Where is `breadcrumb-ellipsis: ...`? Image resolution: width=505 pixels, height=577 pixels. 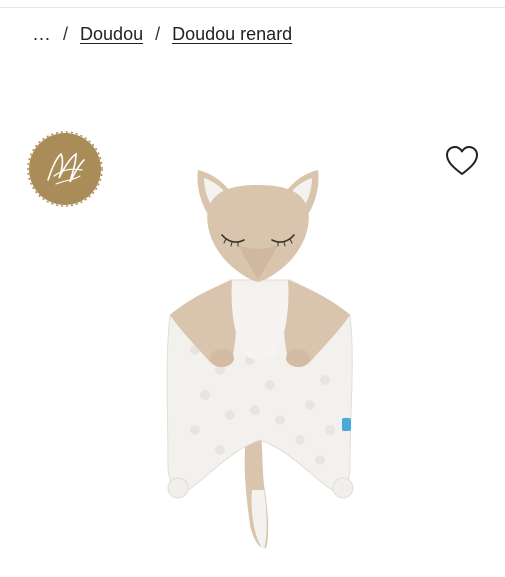 breadcrumb-ellipsis: ... is located at coordinates (42, 34).